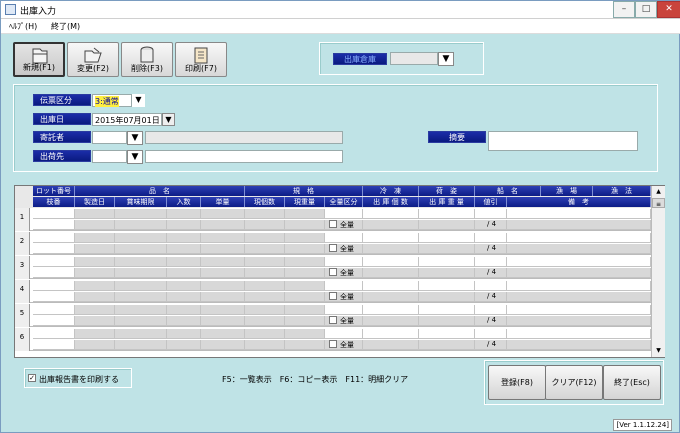 Image resolution: width=680 pixels, height=433 pixels. I want to click on row-number: 3, so click(22, 267).